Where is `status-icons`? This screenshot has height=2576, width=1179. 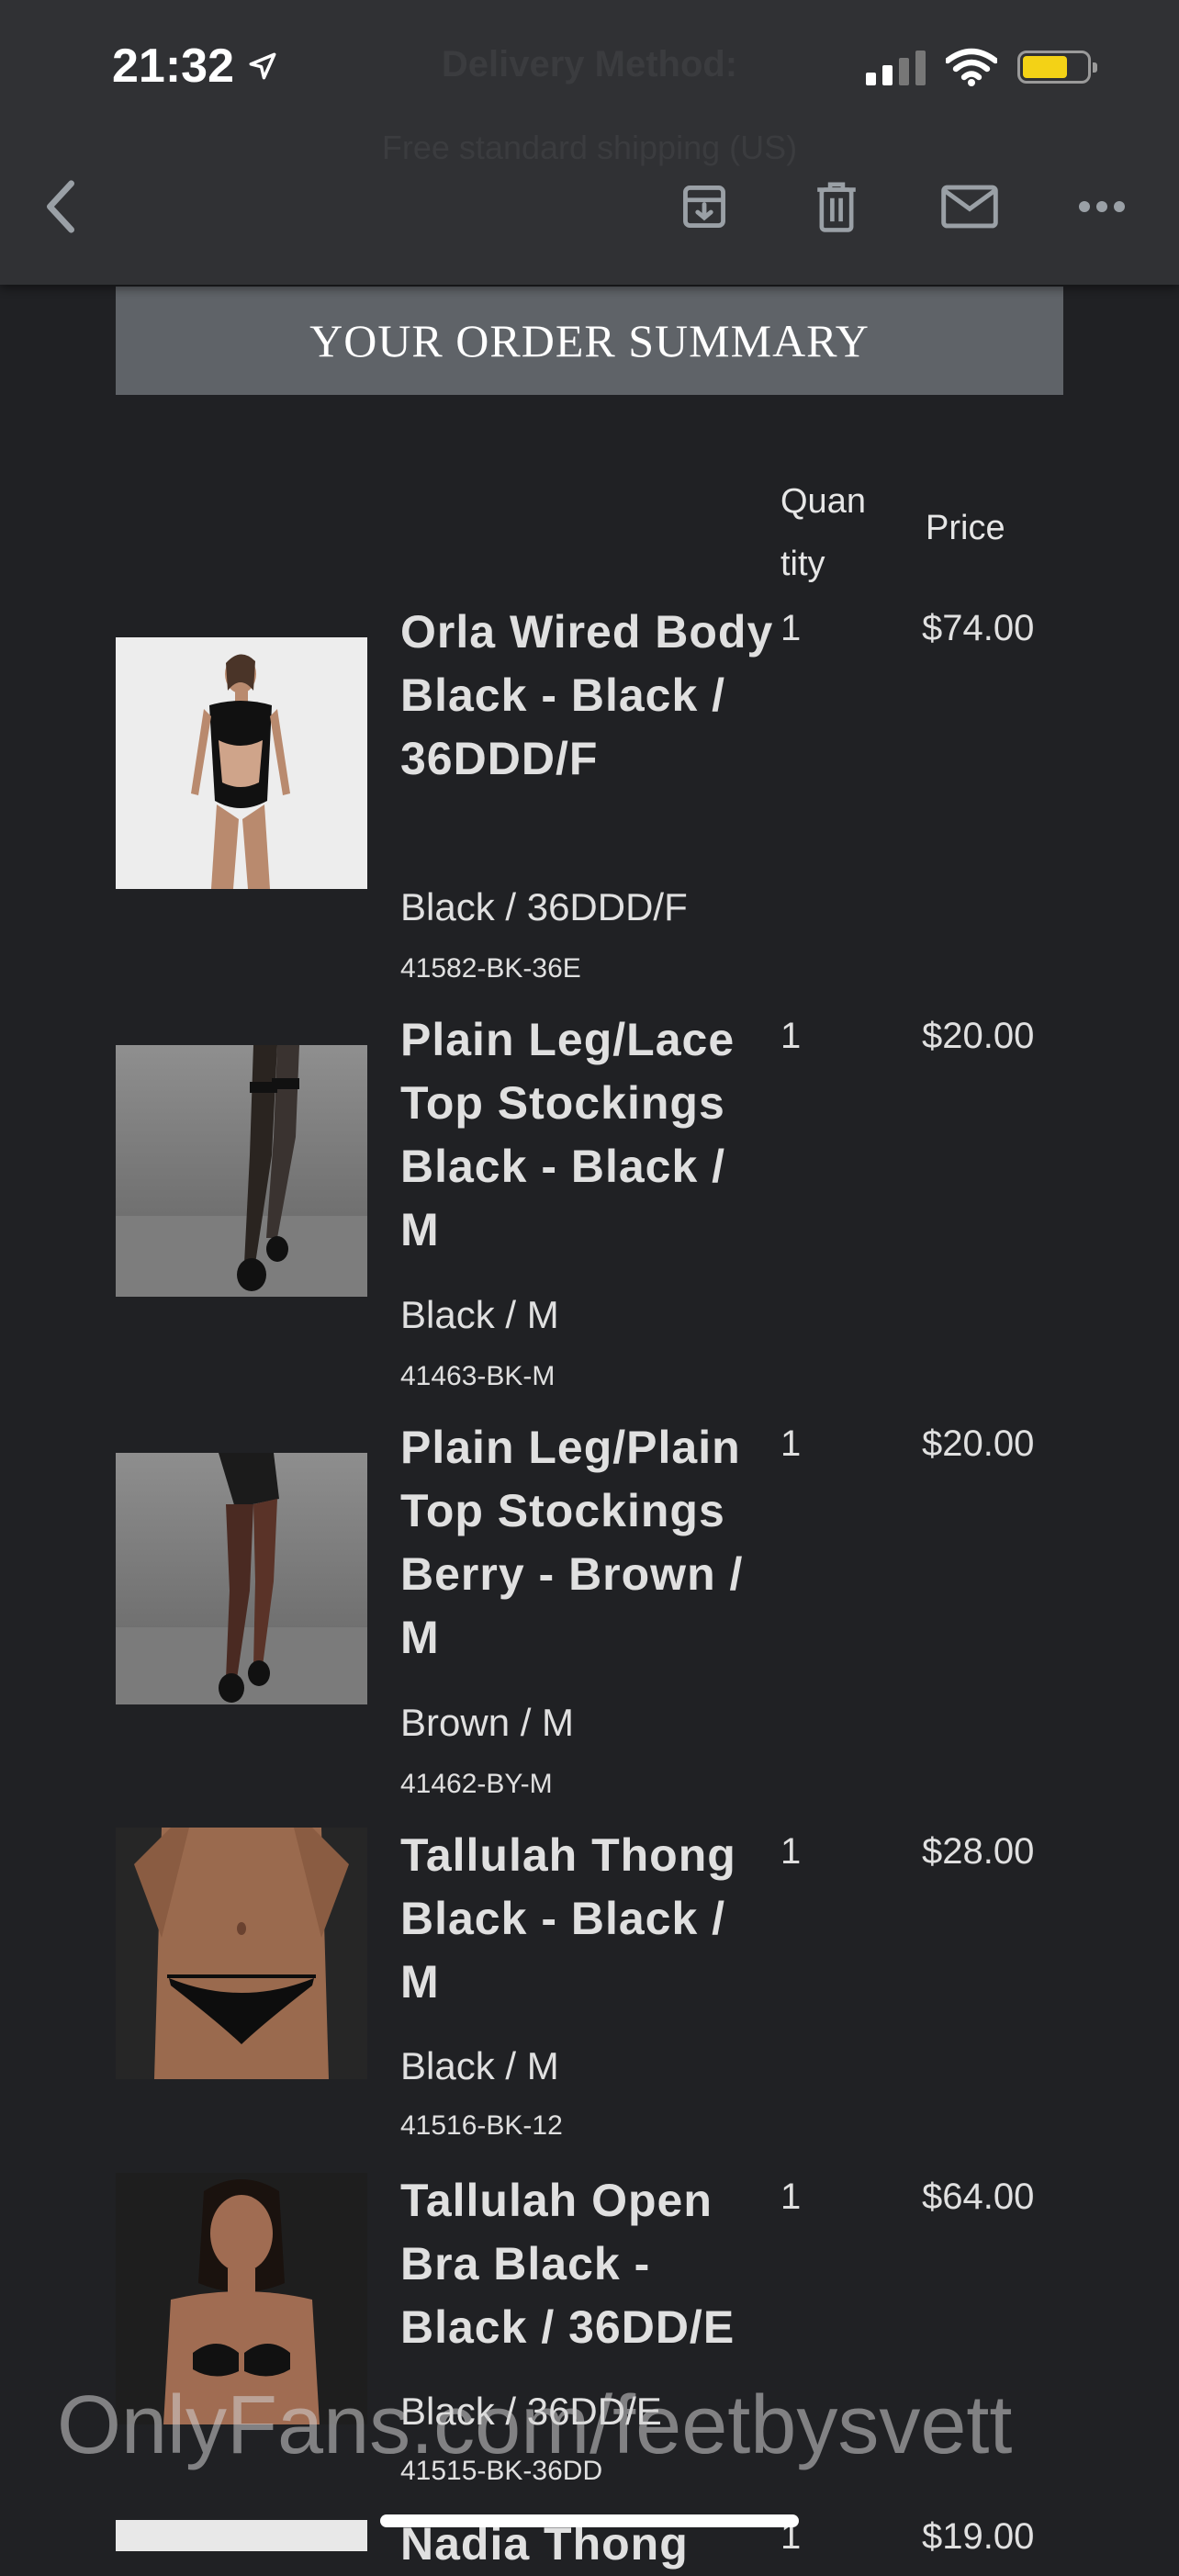
status-icons is located at coordinates (982, 67).